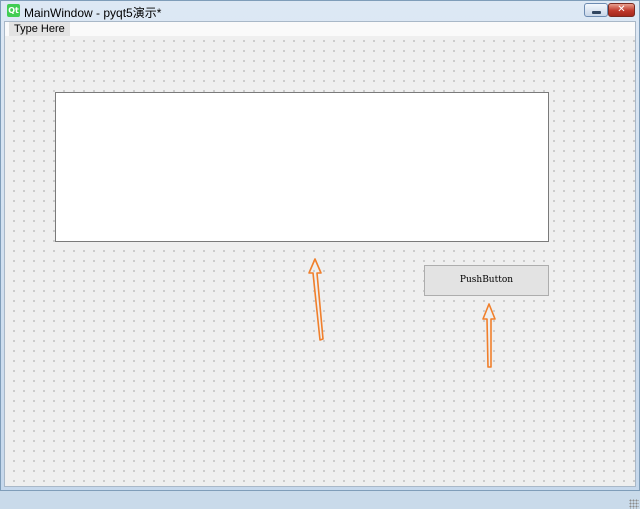  What do you see at coordinates (320, 11) in the screenshot?
I see `title-bar: Qt MainWindow - pyqt5演示* ✕` at bounding box center [320, 11].